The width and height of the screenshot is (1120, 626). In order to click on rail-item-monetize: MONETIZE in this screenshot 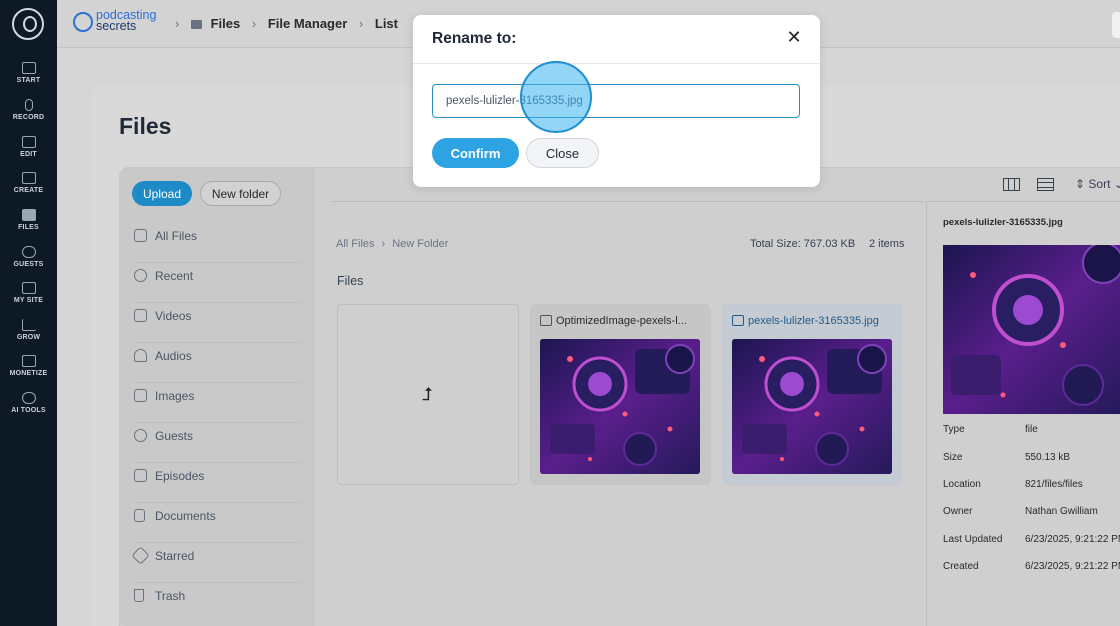, I will do `click(28, 366)`.